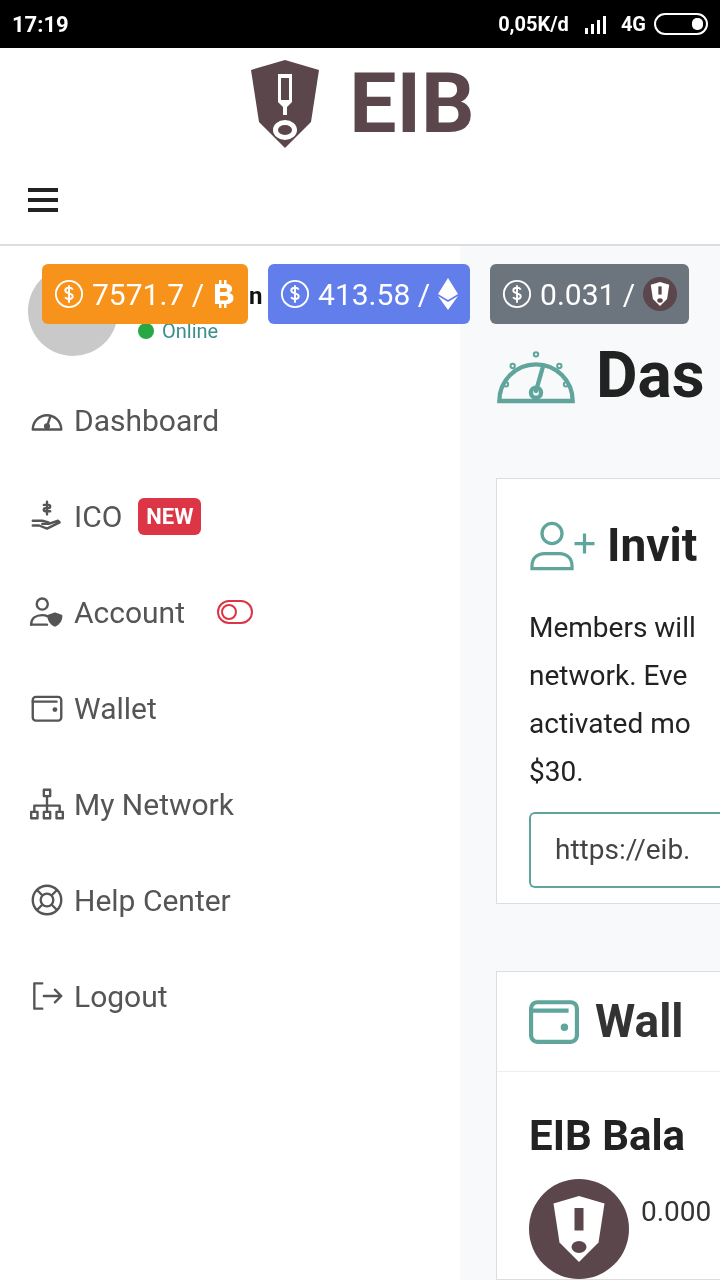 The image size is (720, 1280). I want to click on sidebar-item: ICO, so click(75, 516).